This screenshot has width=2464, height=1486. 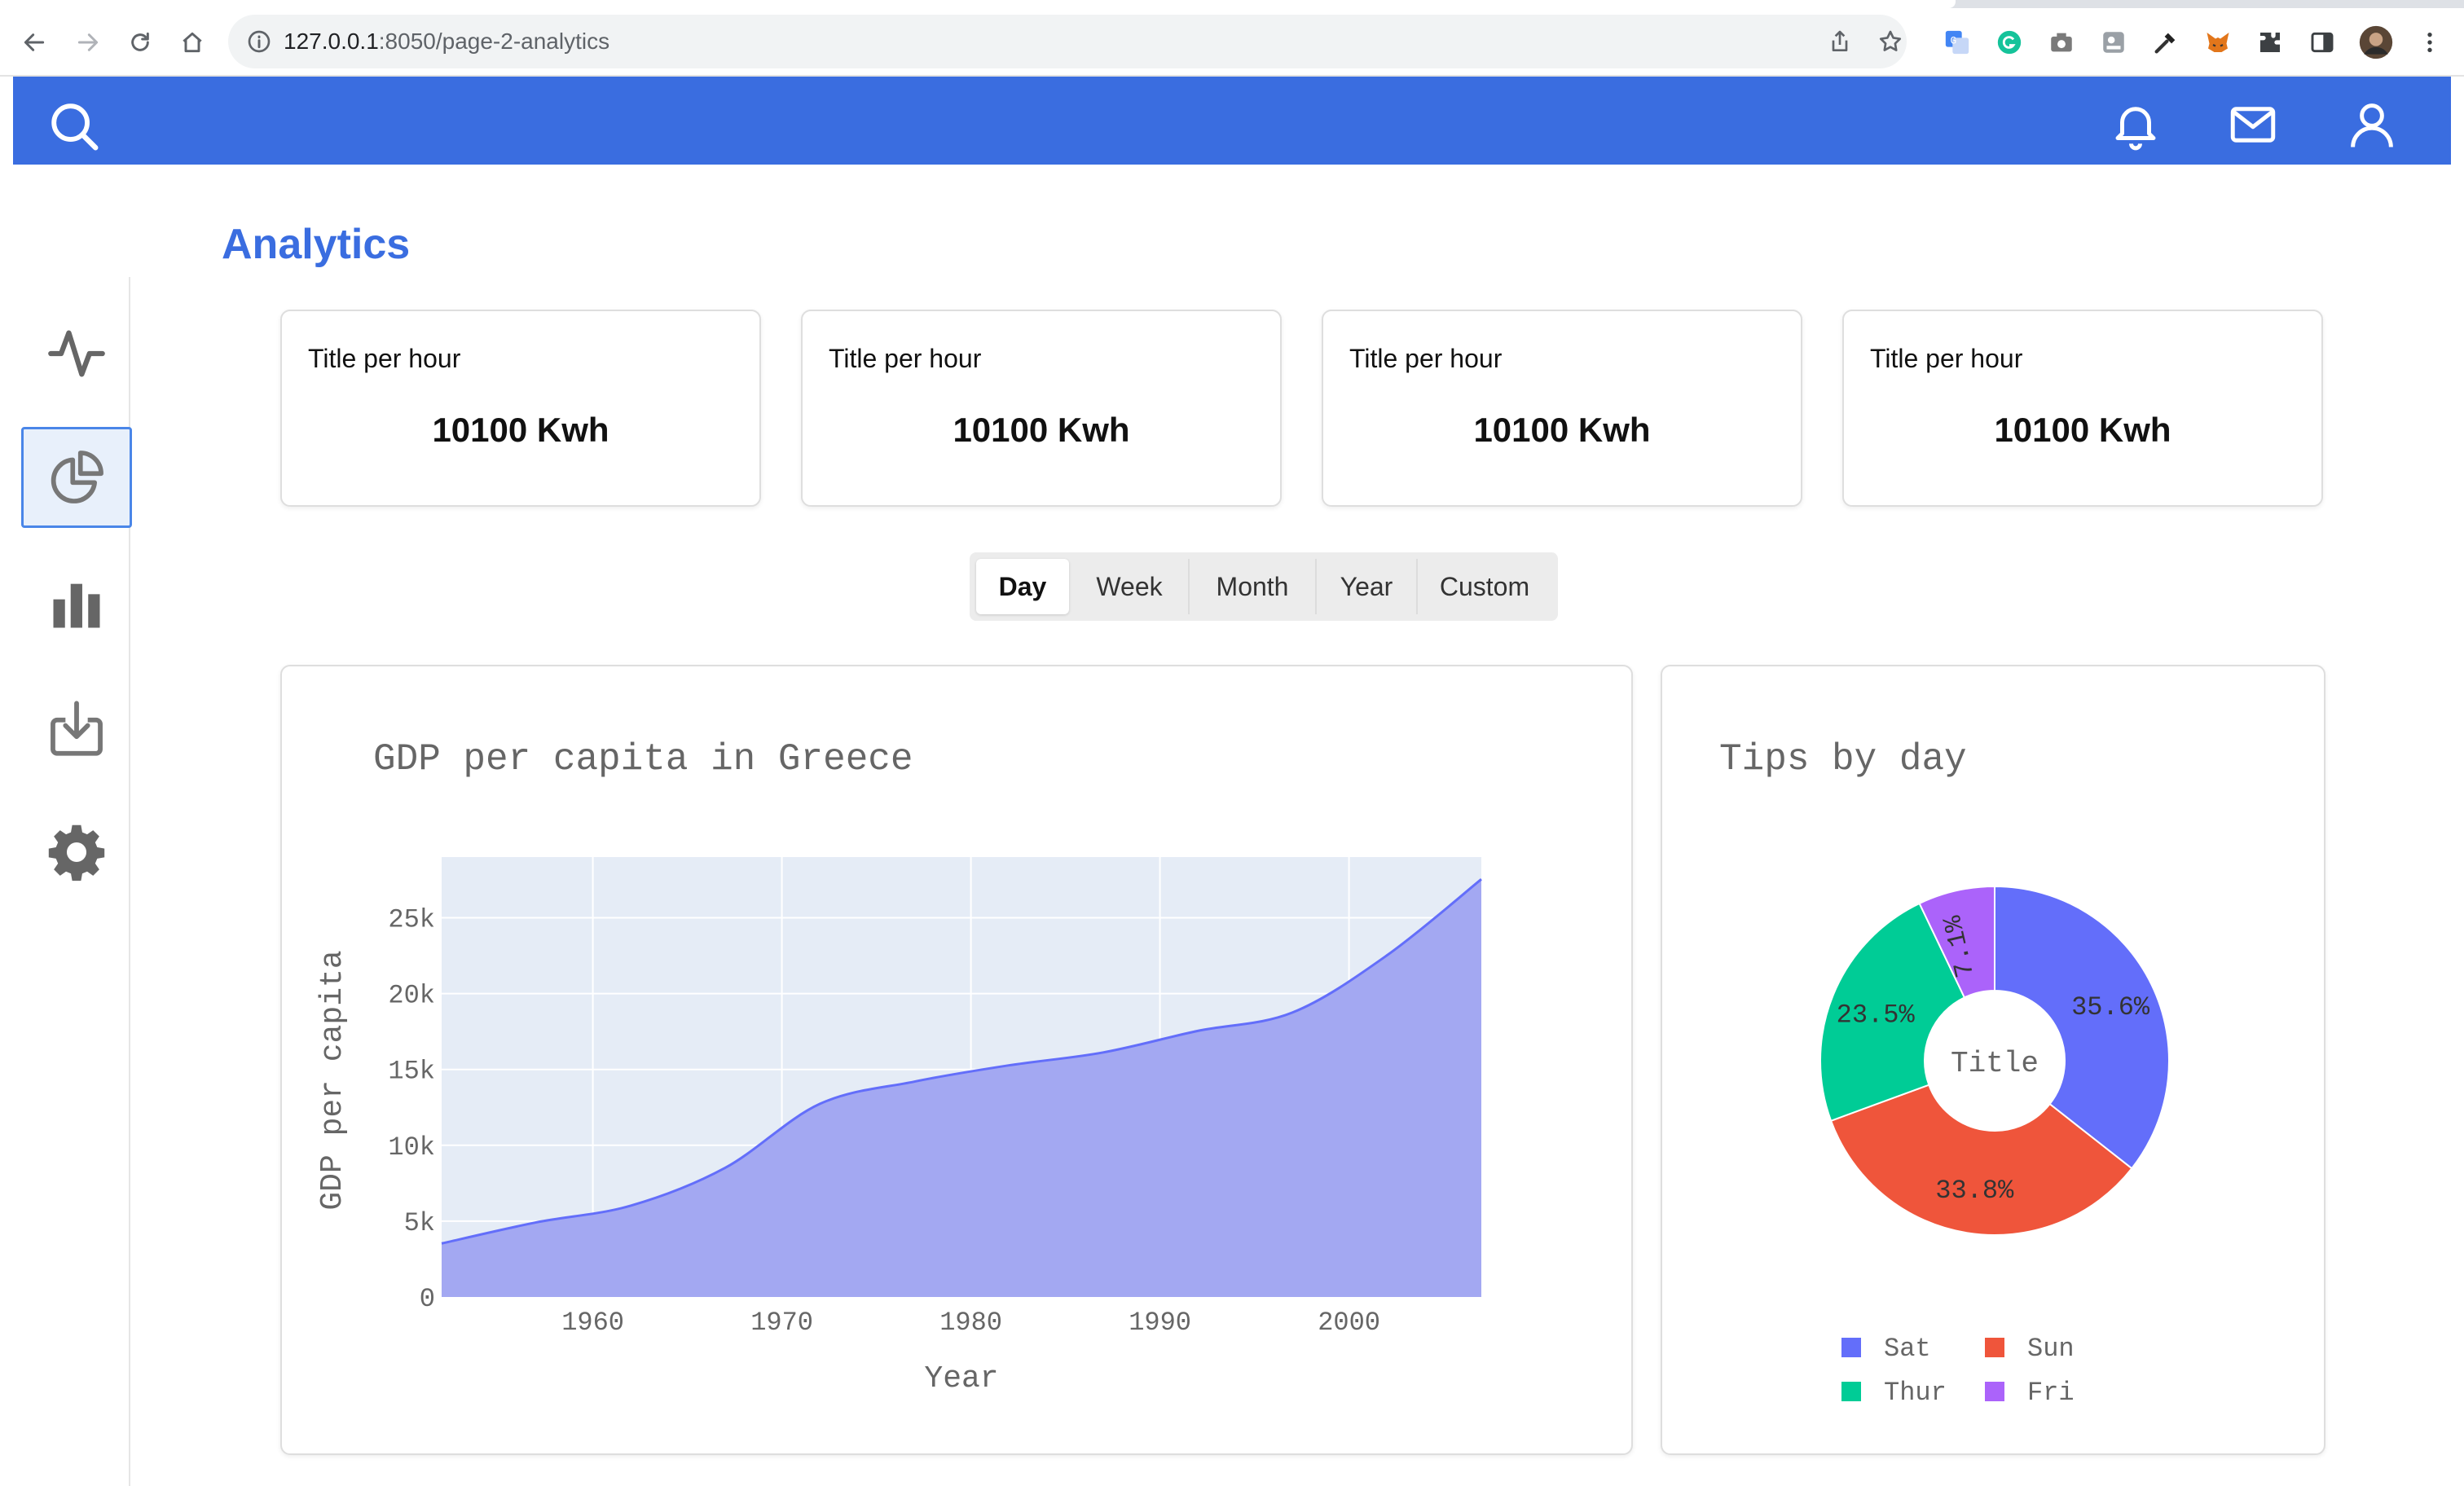 I want to click on metamask-extension-icon, so click(x=2218, y=42).